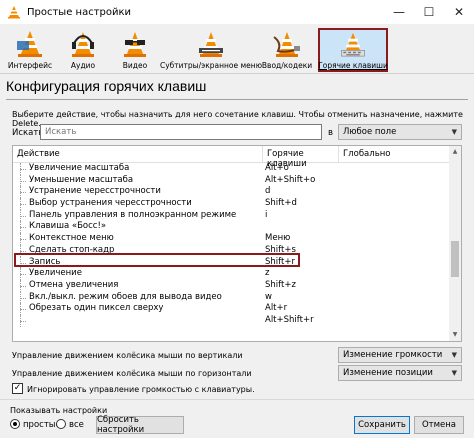 The height and width of the screenshot is (438, 474). What do you see at coordinates (83, 44) in the screenshot?
I see `cone-headphones-icon` at bounding box center [83, 44].